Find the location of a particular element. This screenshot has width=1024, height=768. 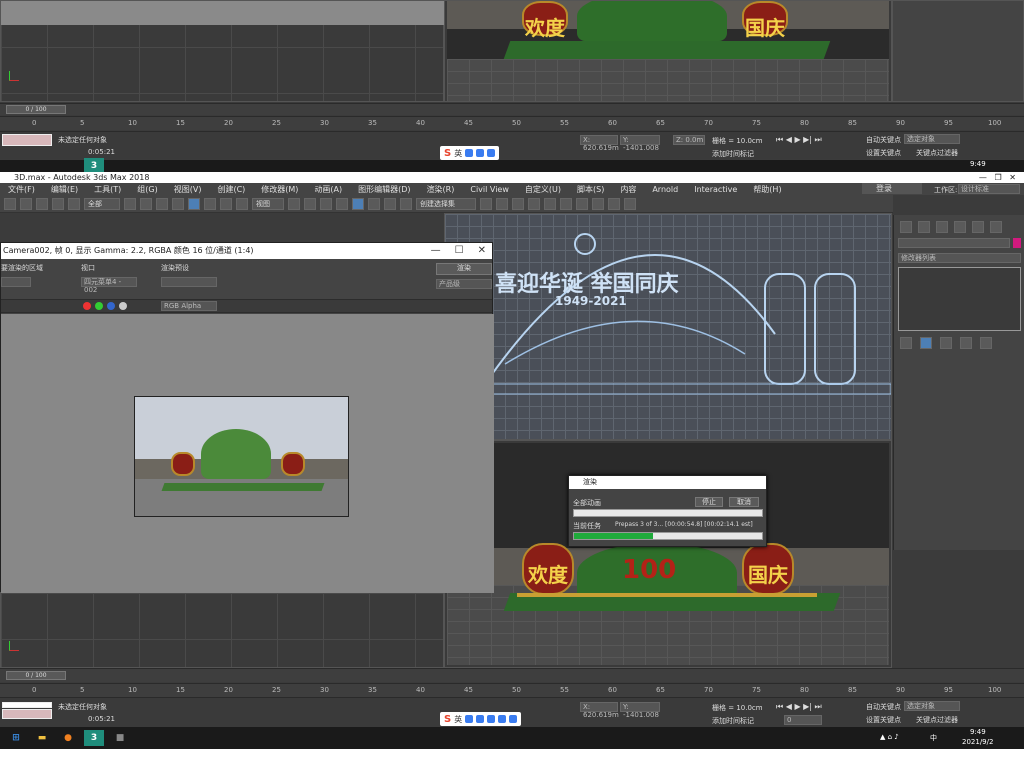

link-icon is located at coordinates (42, 203).